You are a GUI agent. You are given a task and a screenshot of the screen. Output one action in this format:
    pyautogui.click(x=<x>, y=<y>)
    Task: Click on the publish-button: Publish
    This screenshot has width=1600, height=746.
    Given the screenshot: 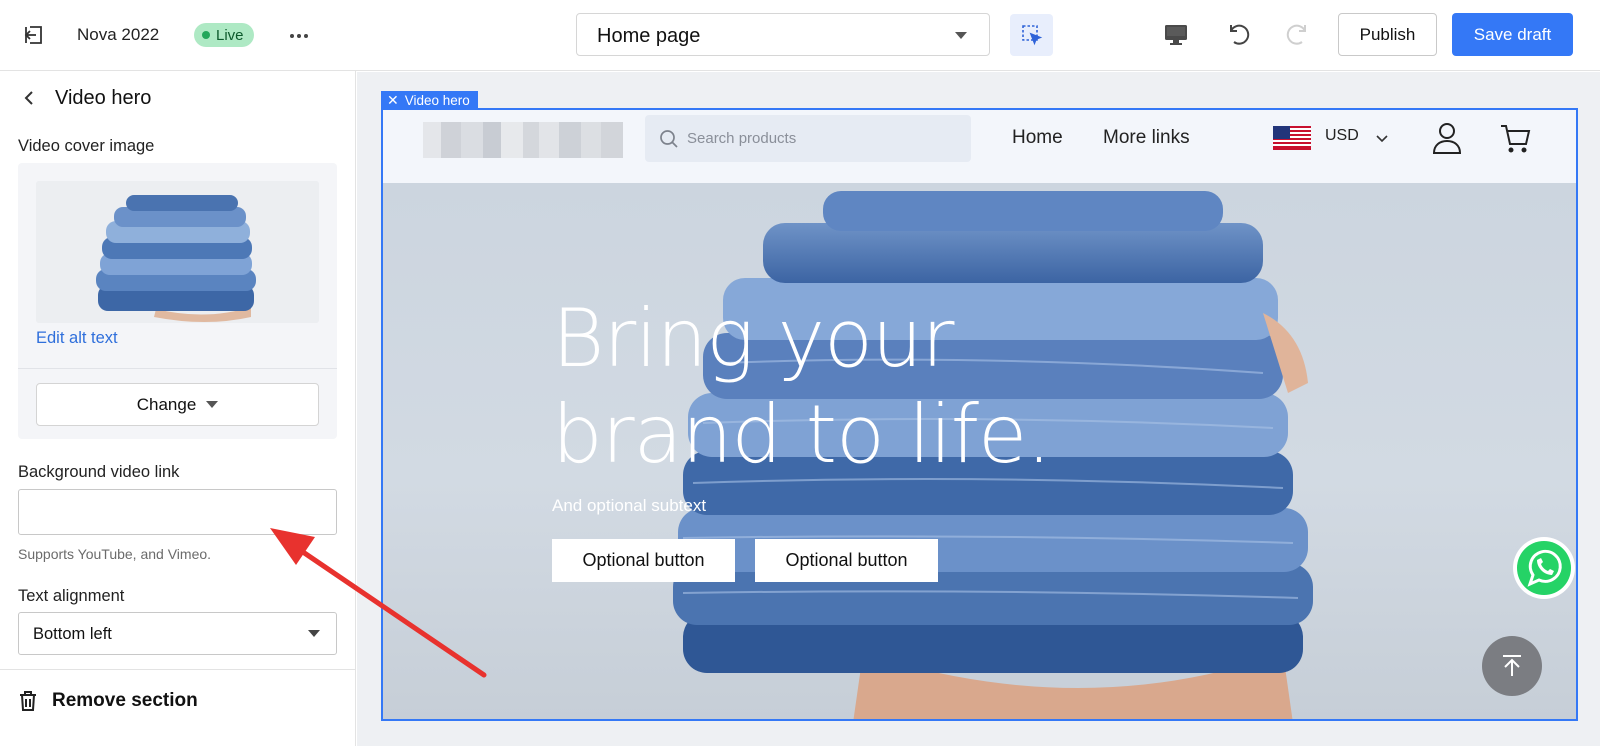 What is the action you would take?
    pyautogui.click(x=1387, y=34)
    